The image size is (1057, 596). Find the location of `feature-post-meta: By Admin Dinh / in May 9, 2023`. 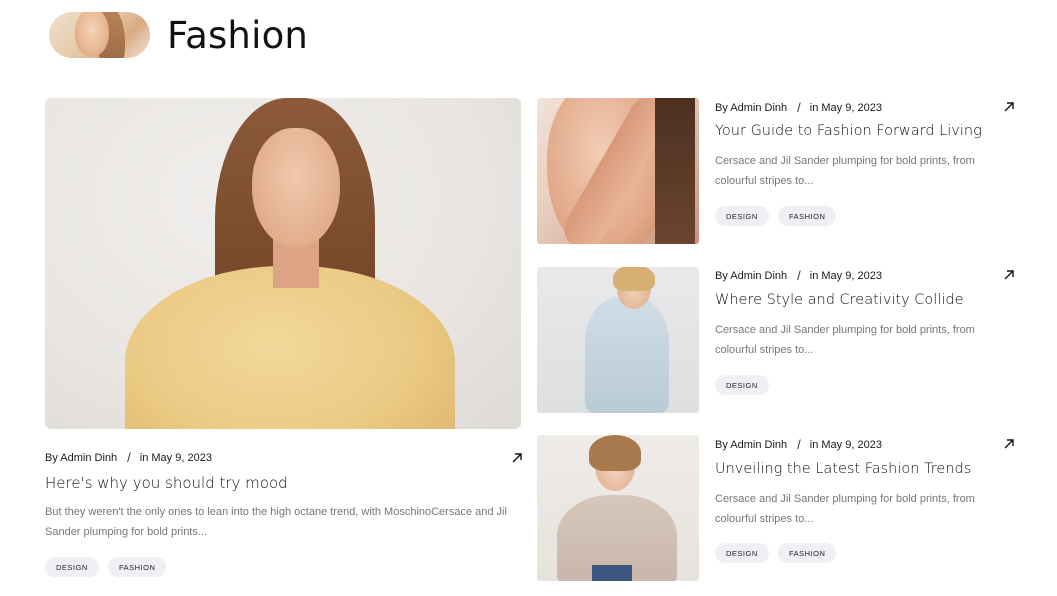

feature-post-meta: By Admin Dinh / in May 9, 2023 is located at coordinates (128, 457).